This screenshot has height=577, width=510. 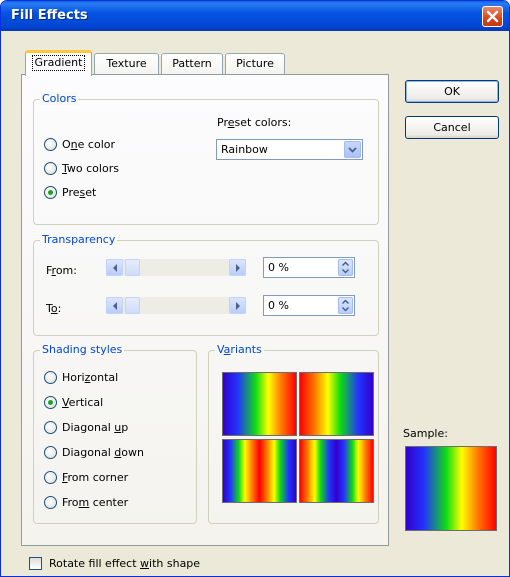 What do you see at coordinates (309, 267) in the screenshot?
I see `from-spinner: 0 %` at bounding box center [309, 267].